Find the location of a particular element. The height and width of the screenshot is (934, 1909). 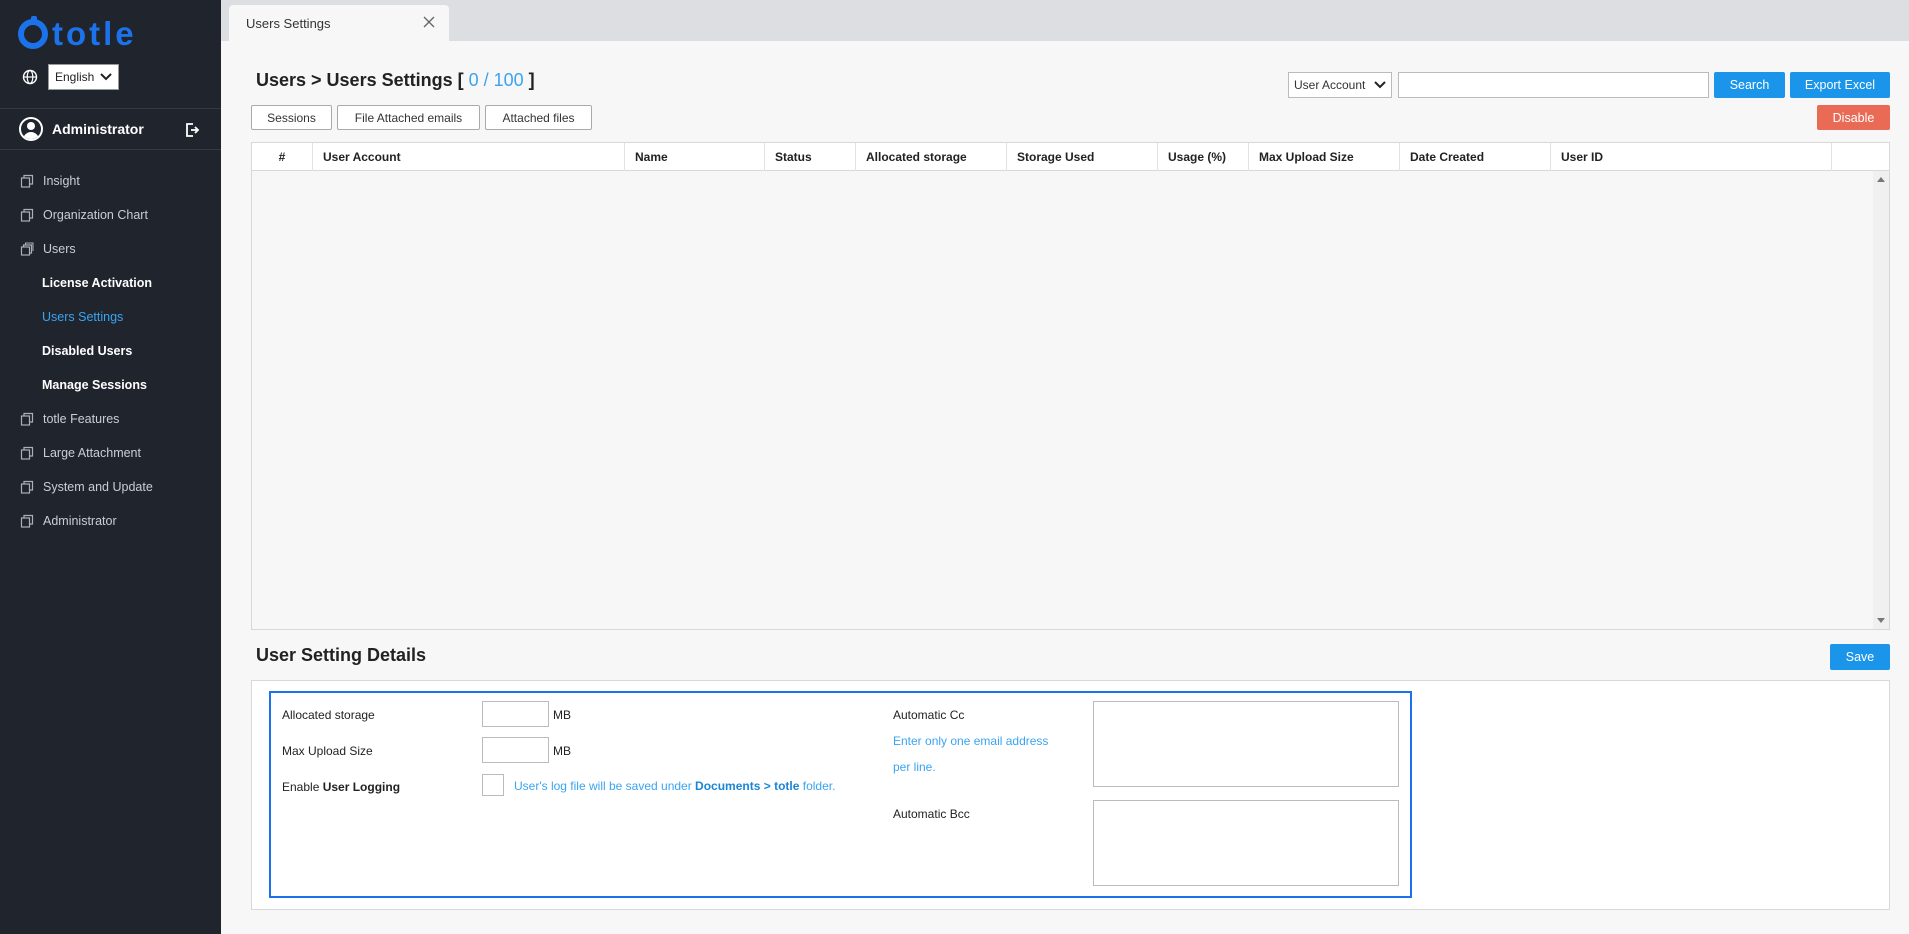

column-header-user-id: User ID is located at coordinates (1691, 157).